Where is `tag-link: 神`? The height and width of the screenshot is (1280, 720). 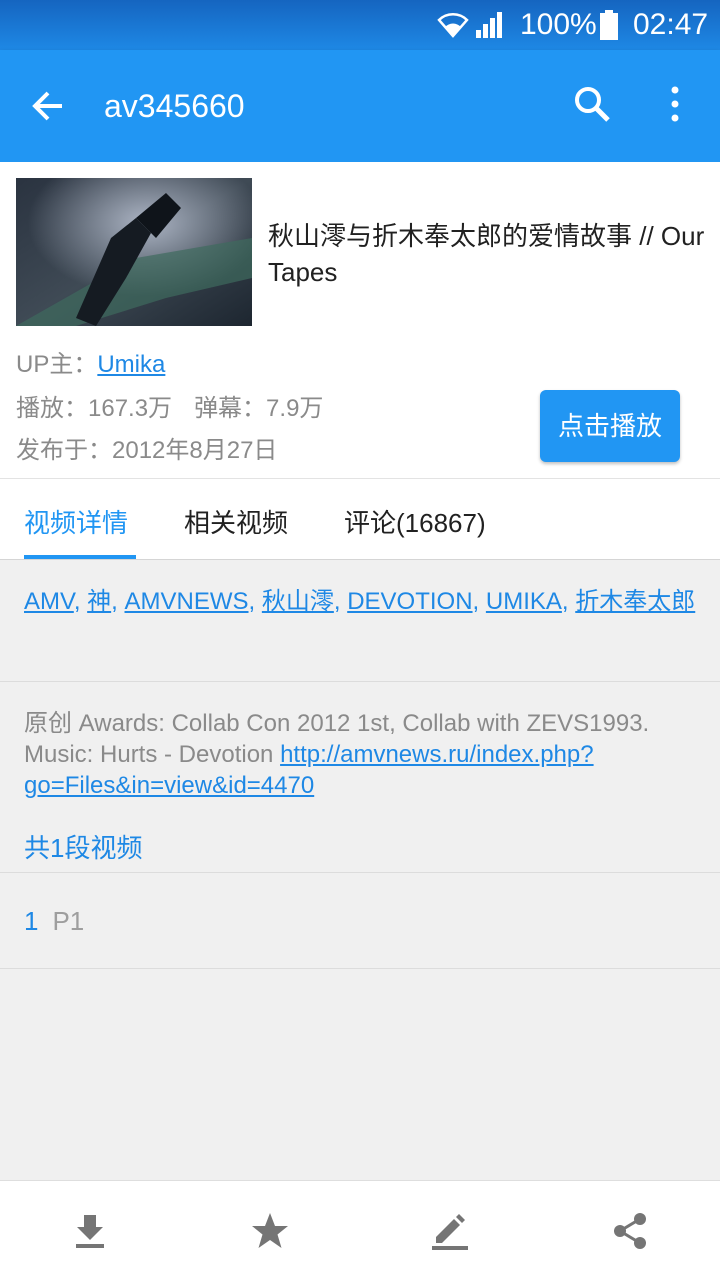
tag-link: 神 is located at coordinates (99, 601).